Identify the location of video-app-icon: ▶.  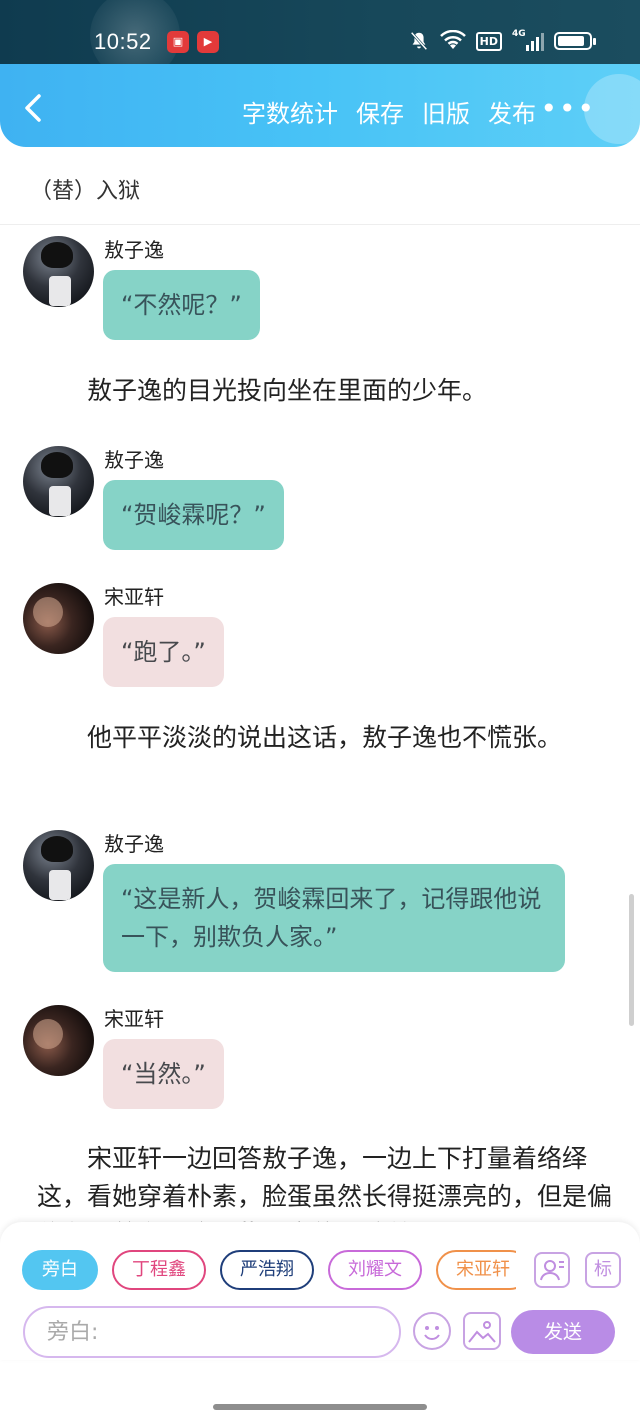
(208, 42).